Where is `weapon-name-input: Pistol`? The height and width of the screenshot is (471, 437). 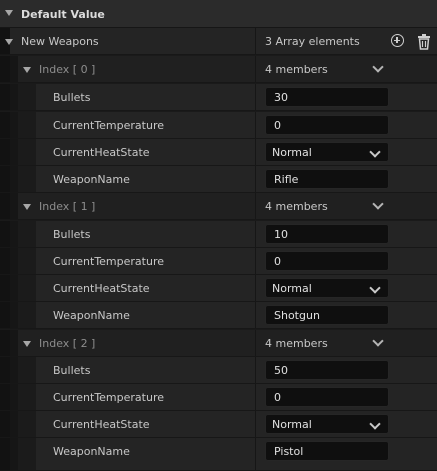
weapon-name-input: Pistol is located at coordinates (327, 451).